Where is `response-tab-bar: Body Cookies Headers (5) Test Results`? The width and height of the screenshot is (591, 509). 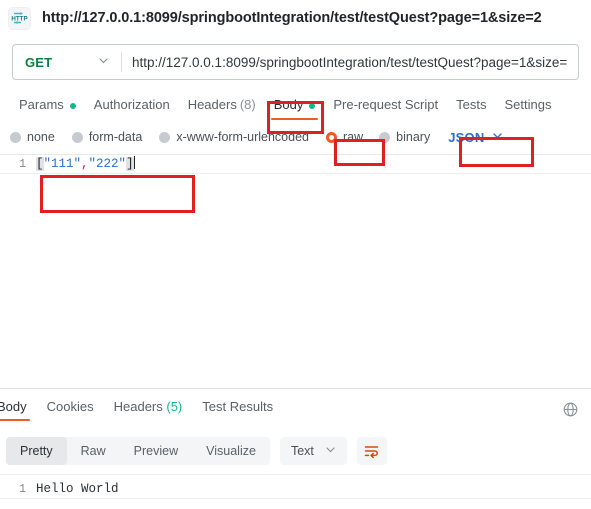
response-tab-bar: Body Cookies Headers (5) Test Results is located at coordinates (295, 405).